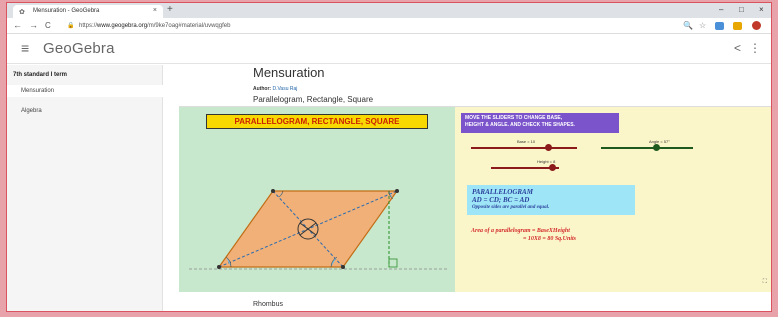 This screenshot has height=317, width=778. Describe the element at coordinates (548, 147) in the screenshot. I see `base-slider-knob` at that location.